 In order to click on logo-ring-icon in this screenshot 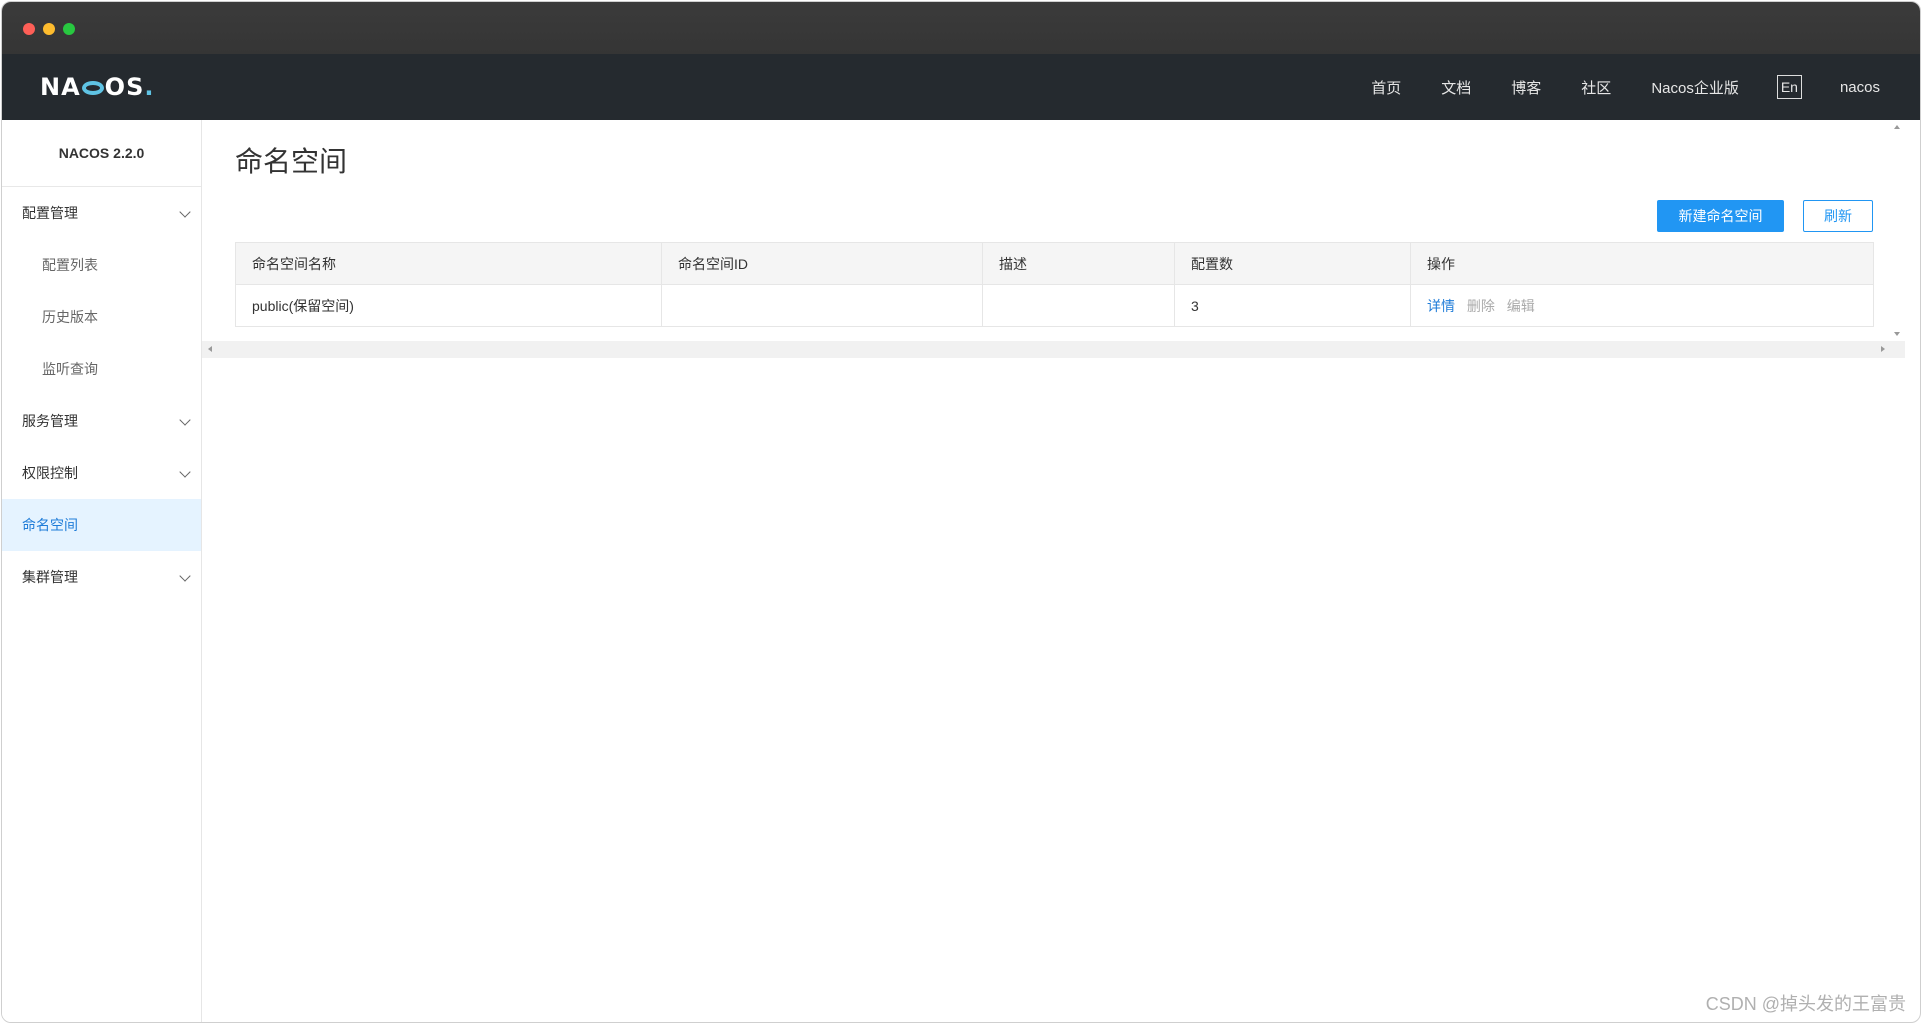, I will do `click(92, 88)`.